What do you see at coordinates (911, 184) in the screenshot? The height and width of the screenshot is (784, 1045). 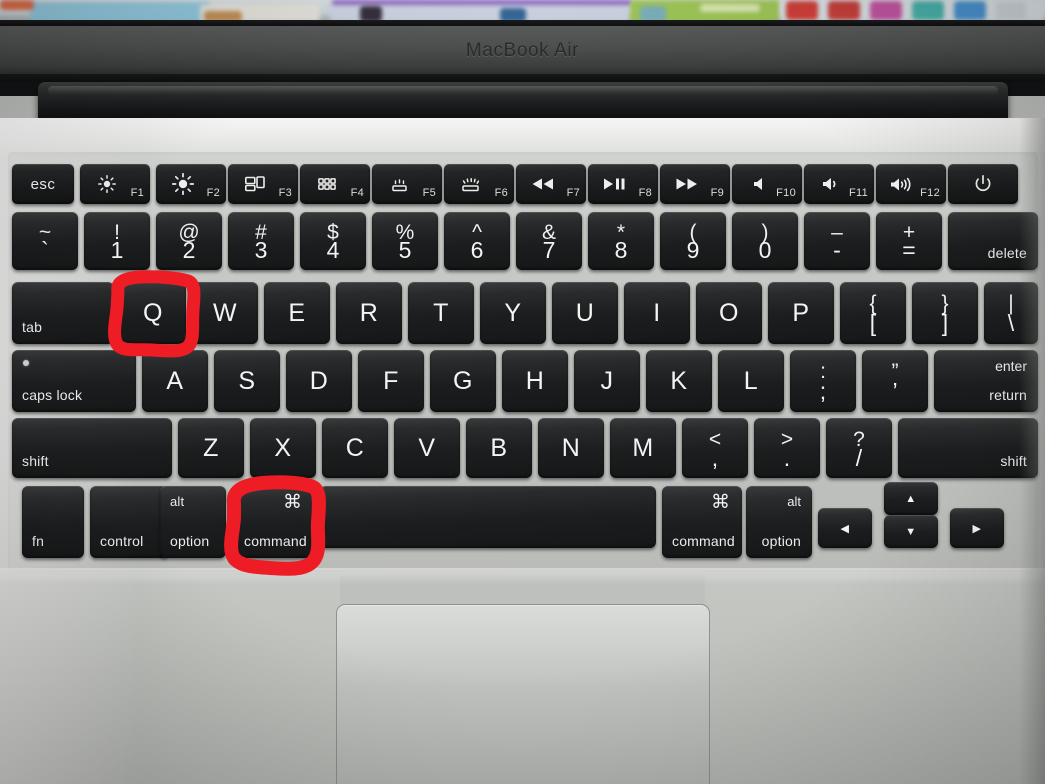 I see `key-f12: F12` at bounding box center [911, 184].